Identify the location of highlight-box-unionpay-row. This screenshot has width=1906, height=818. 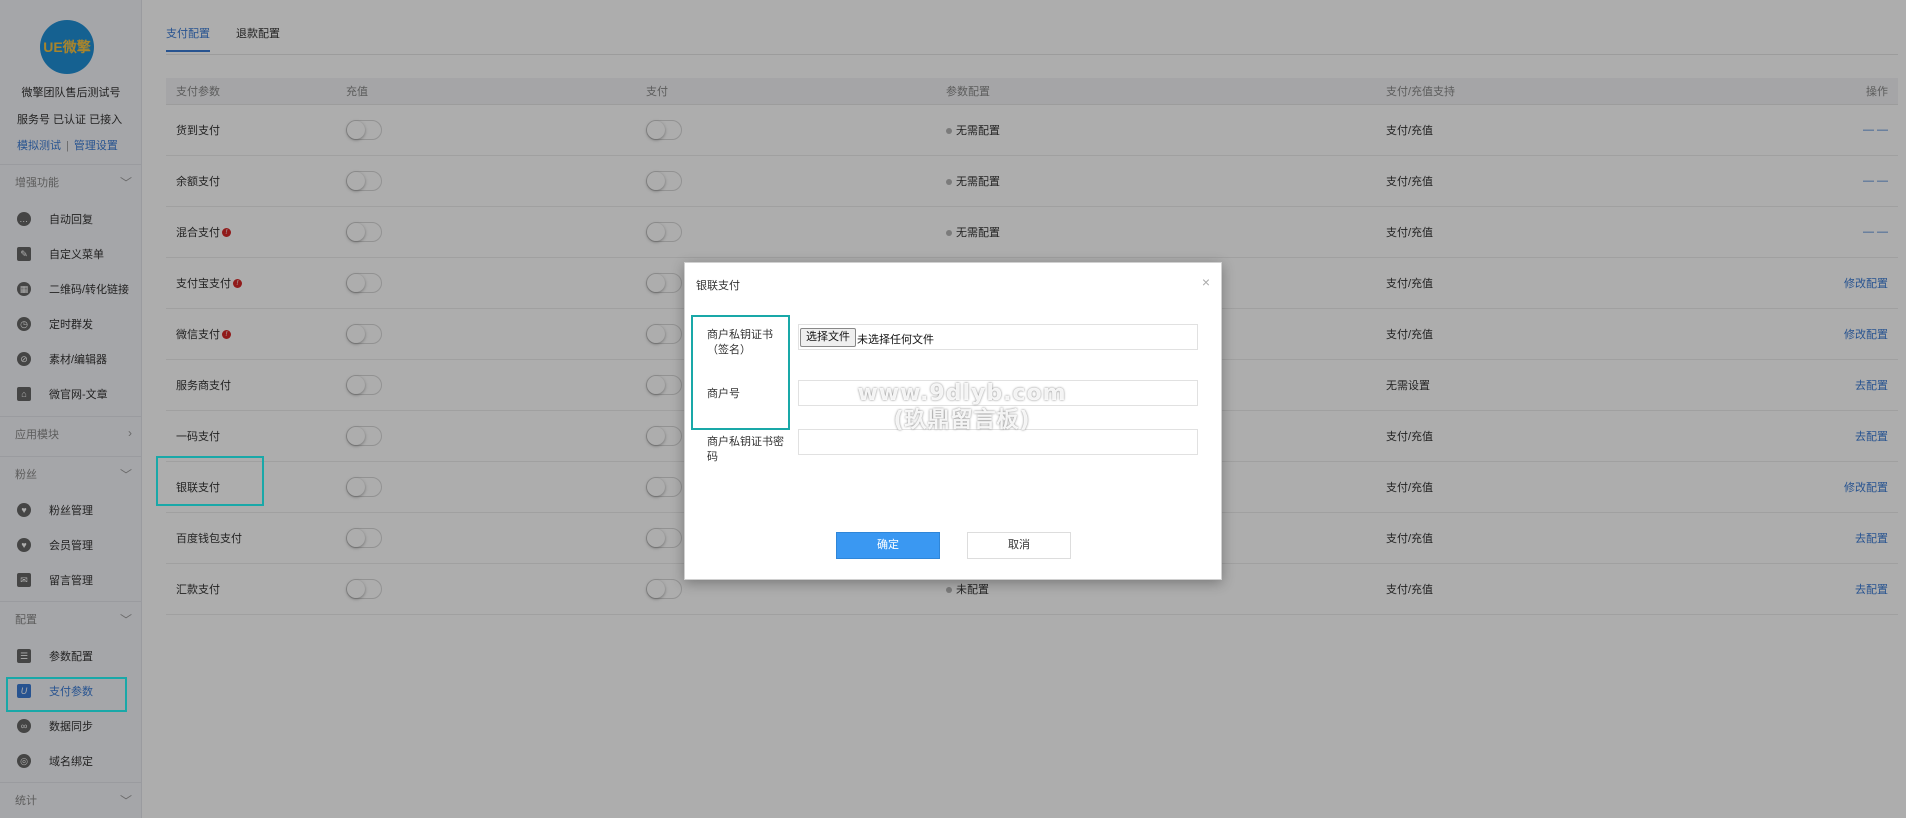
(210, 481).